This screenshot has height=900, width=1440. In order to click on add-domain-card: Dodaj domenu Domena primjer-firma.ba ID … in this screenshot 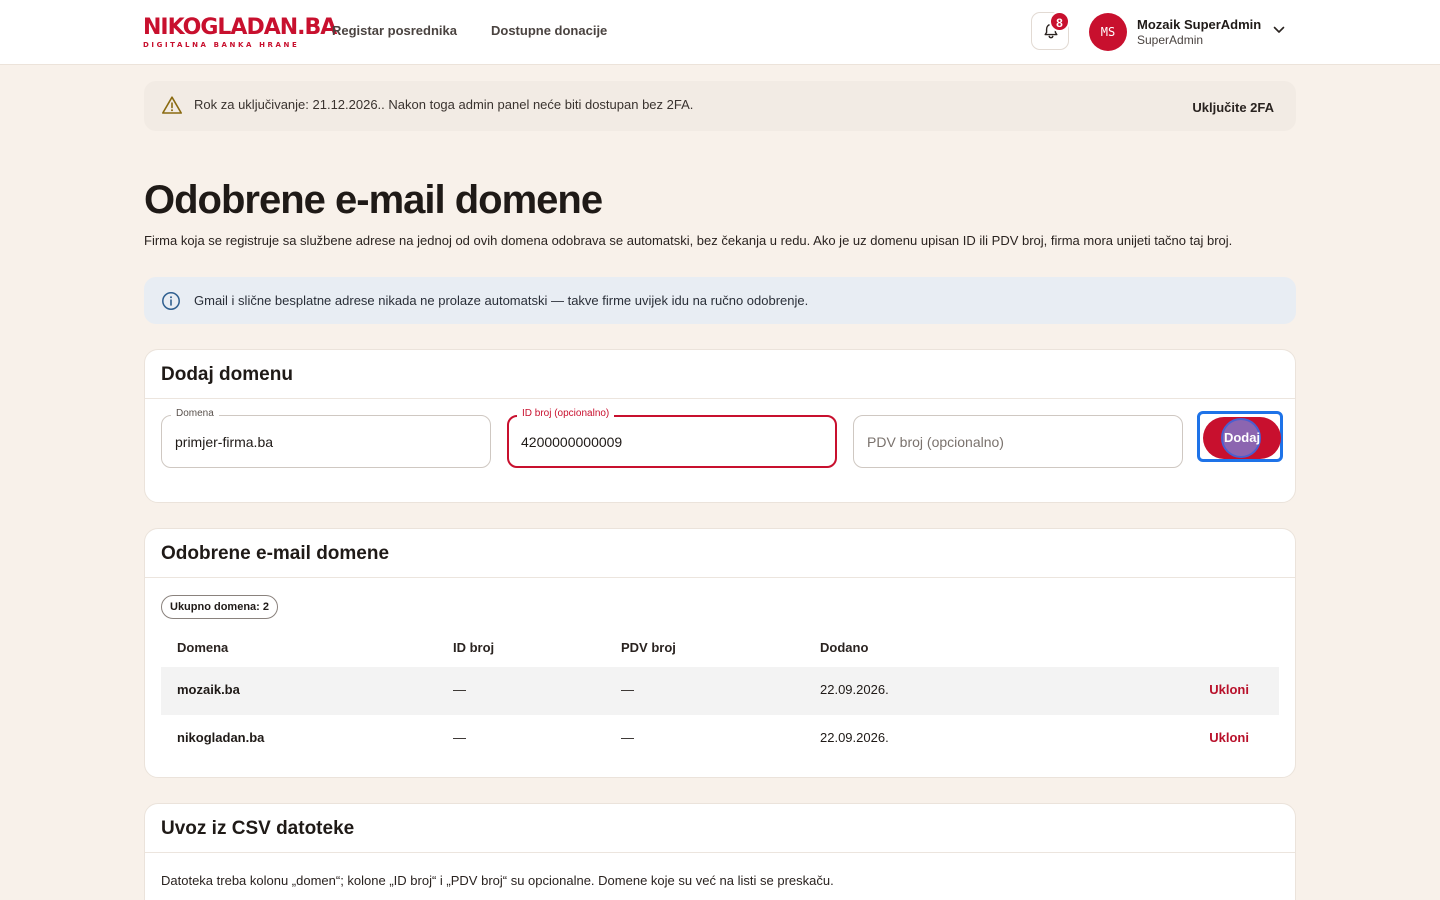, I will do `click(720, 426)`.